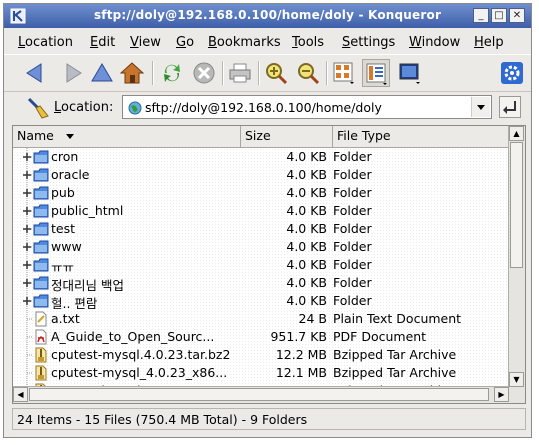 The image size is (539, 445). What do you see at coordinates (261, 283) in the screenshot?
I see `file-row: 정대리님 백업 4.0 KB Folder` at bounding box center [261, 283].